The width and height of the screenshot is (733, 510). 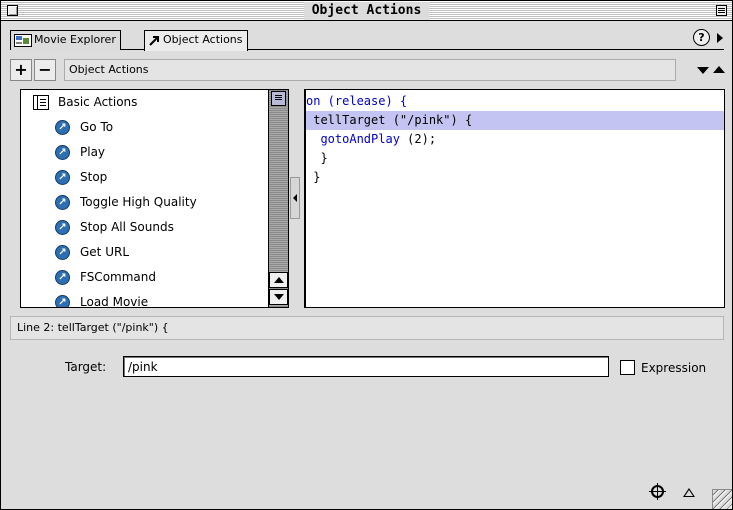 I want to click on object-actions-icon, so click(x=154, y=40).